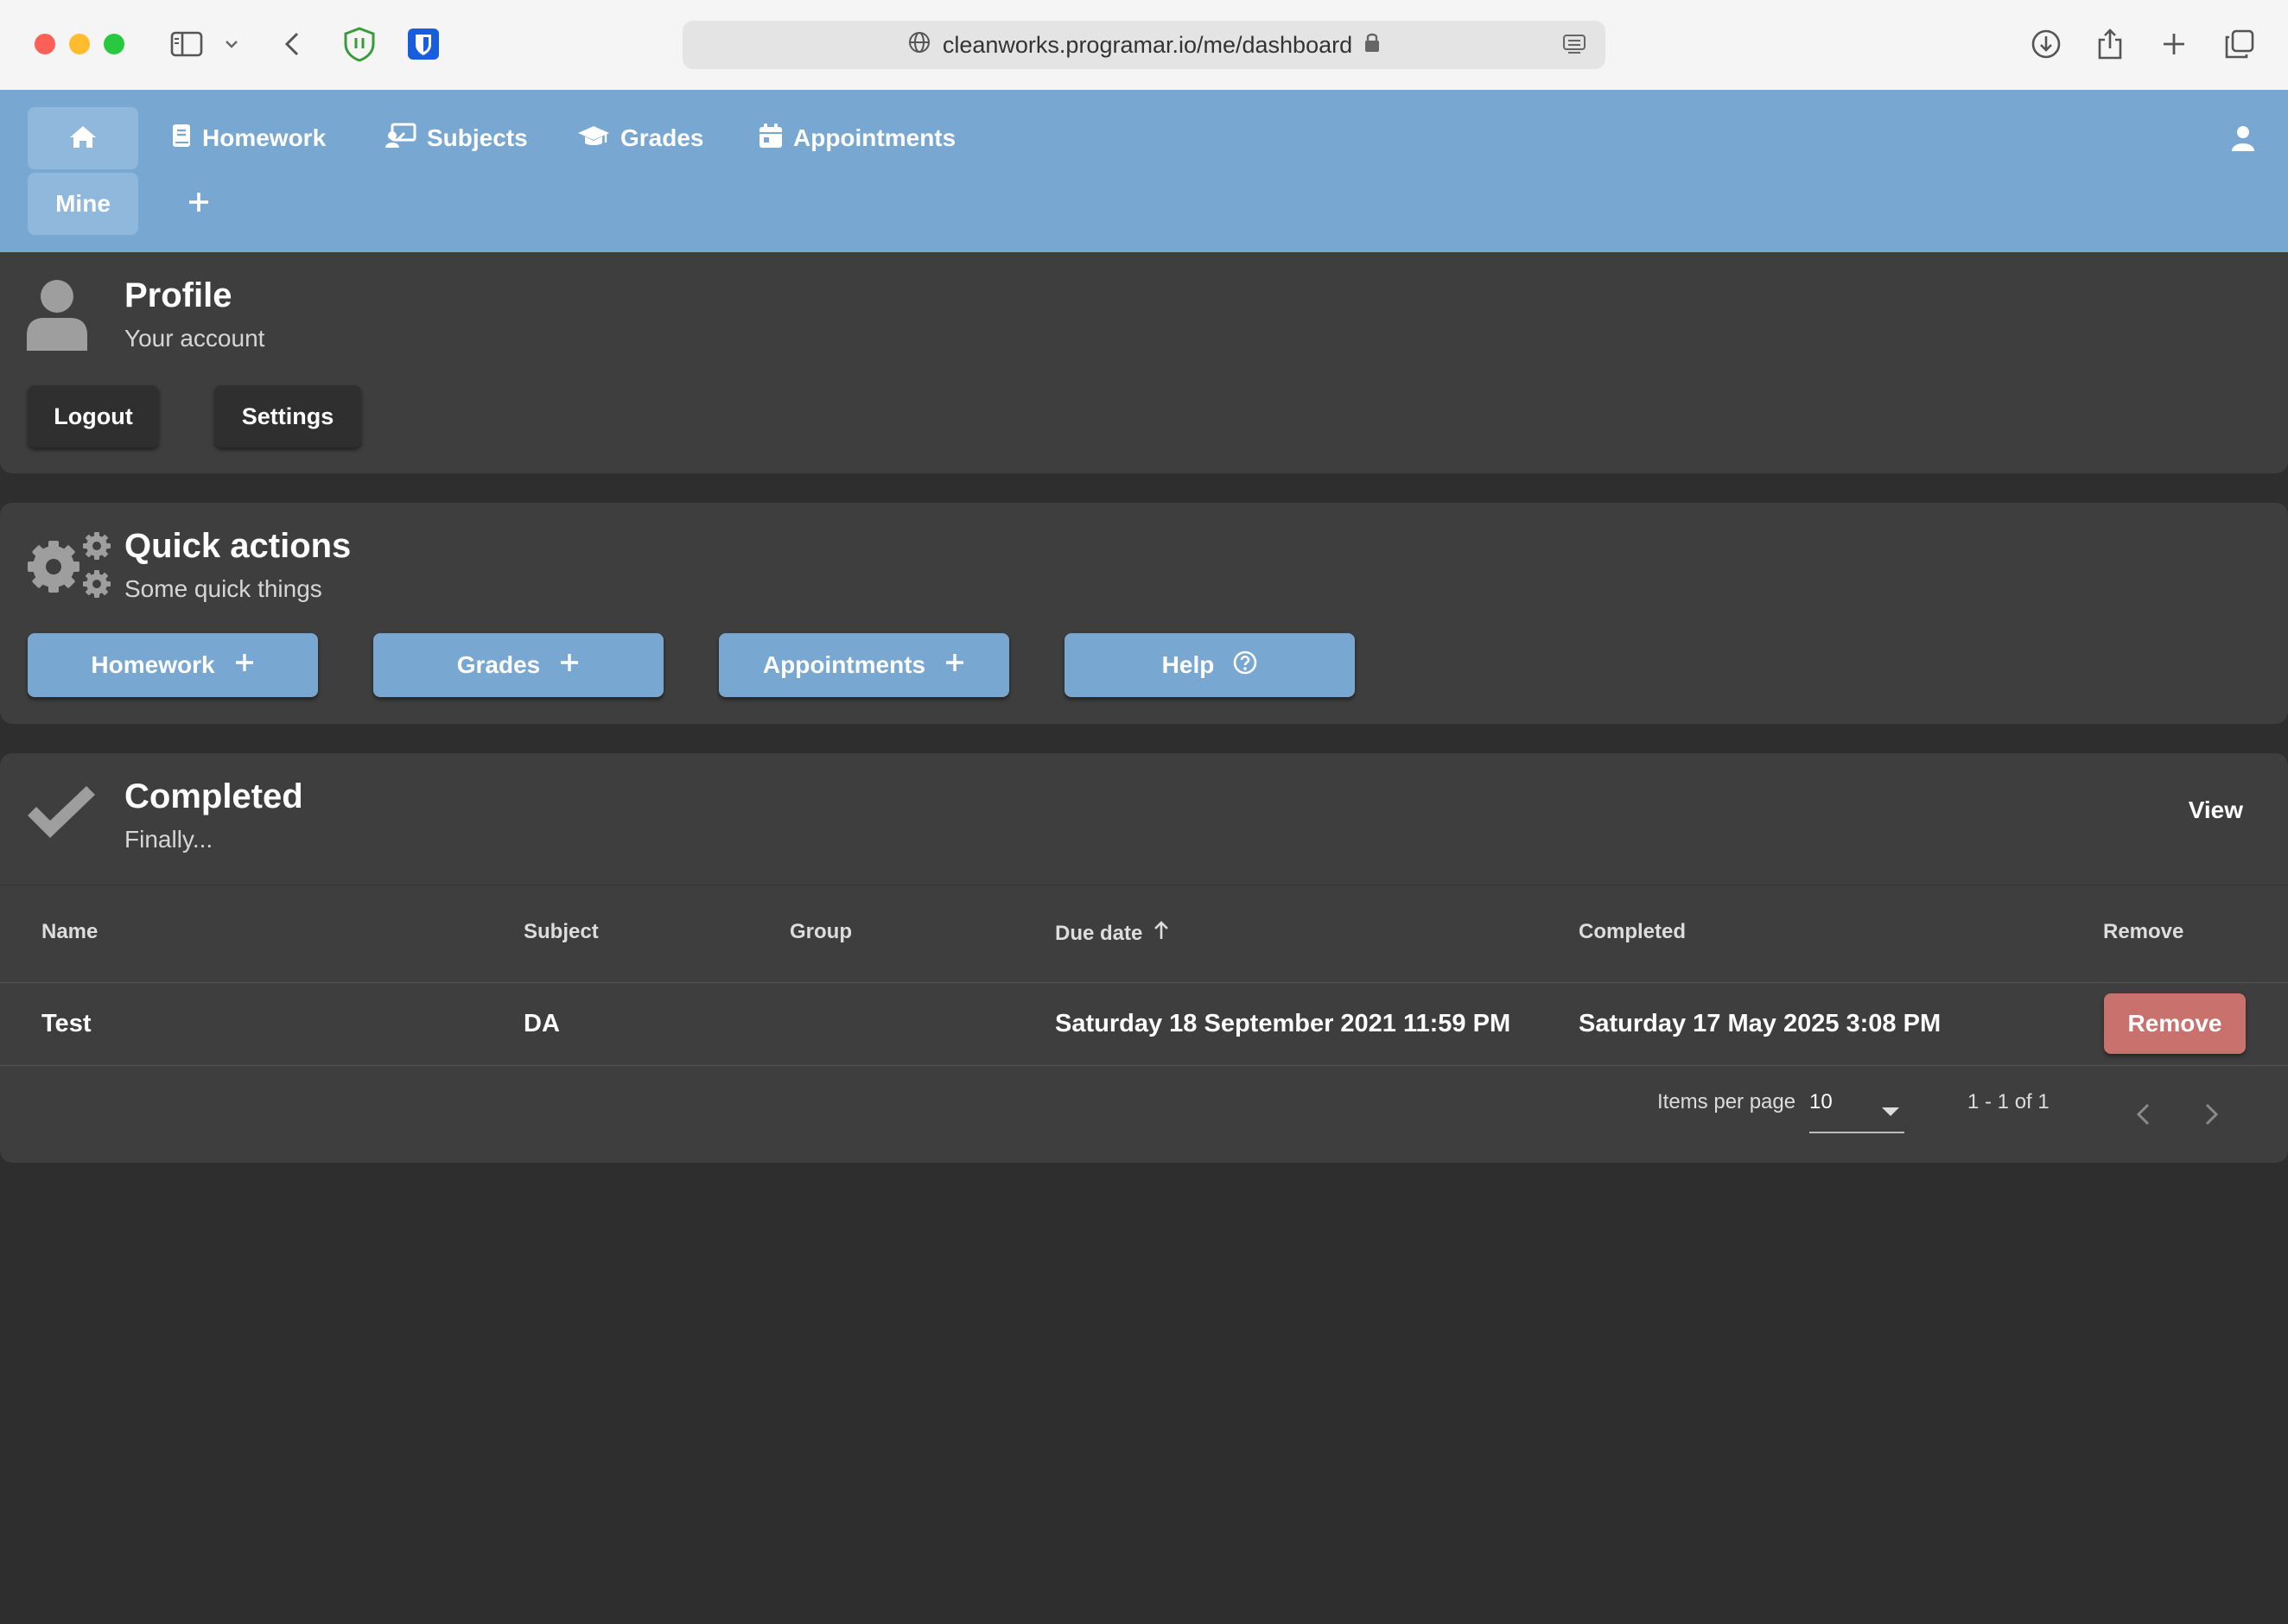 This screenshot has height=1624, width=2288. What do you see at coordinates (194, 338) in the screenshot?
I see `profile-subtitle: Your account` at bounding box center [194, 338].